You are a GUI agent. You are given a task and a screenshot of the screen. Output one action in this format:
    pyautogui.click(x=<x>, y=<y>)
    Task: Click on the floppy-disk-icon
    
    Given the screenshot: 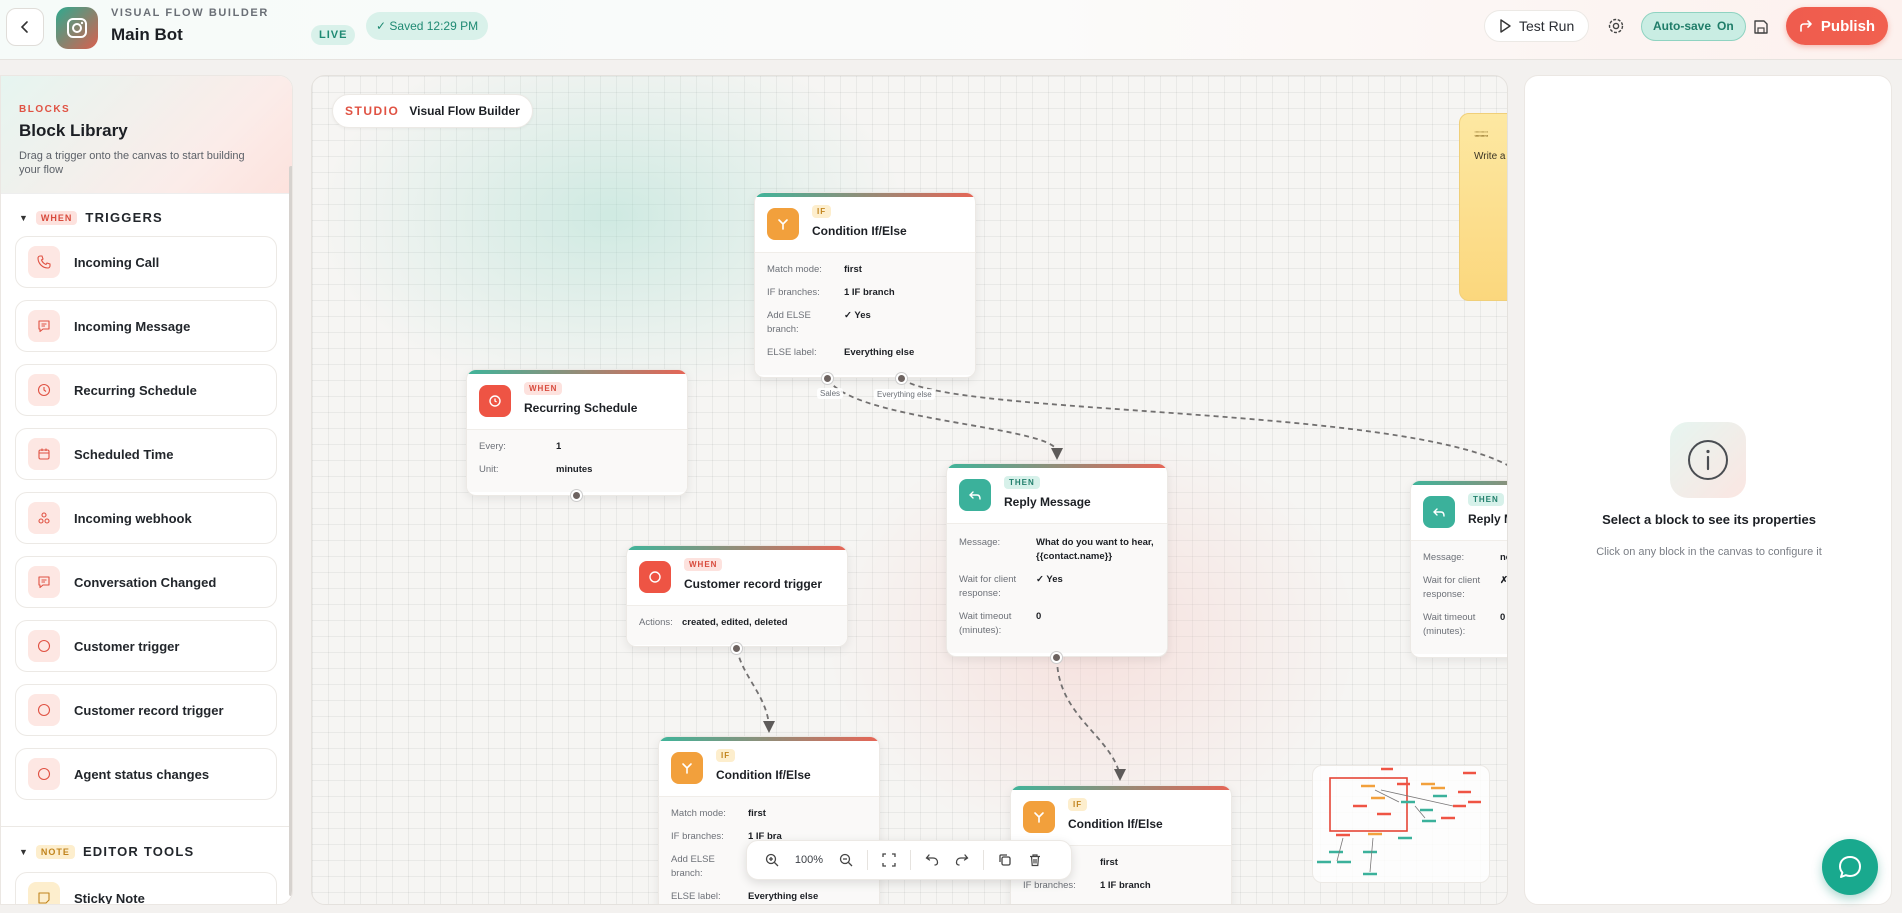 What is the action you would take?
    pyautogui.click(x=1761, y=27)
    